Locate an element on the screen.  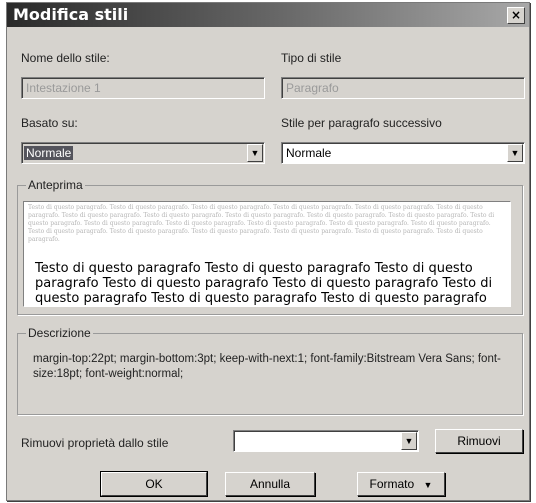
based-on-label: Basato su: is located at coordinates (49, 123).